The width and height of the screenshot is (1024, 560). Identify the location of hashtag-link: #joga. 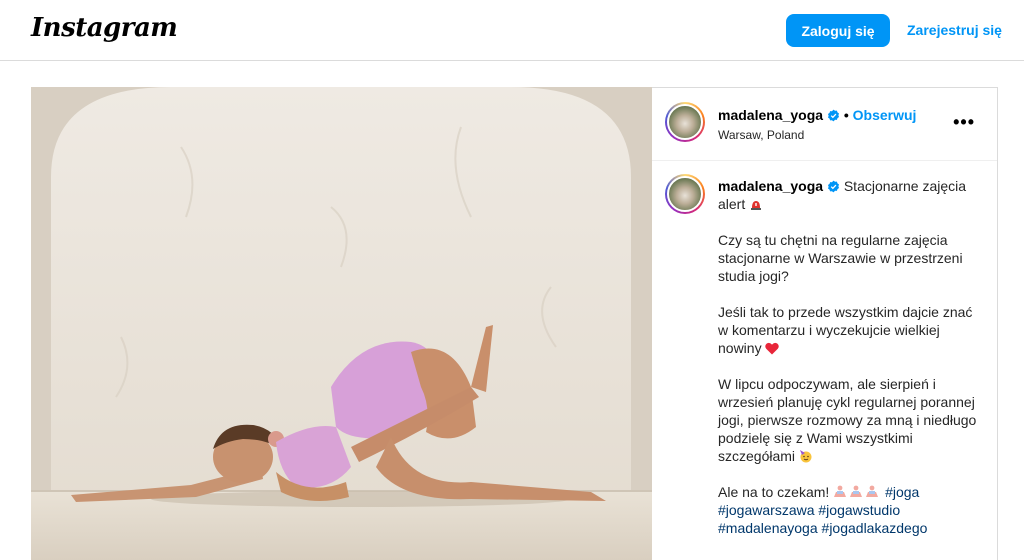
(902, 492).